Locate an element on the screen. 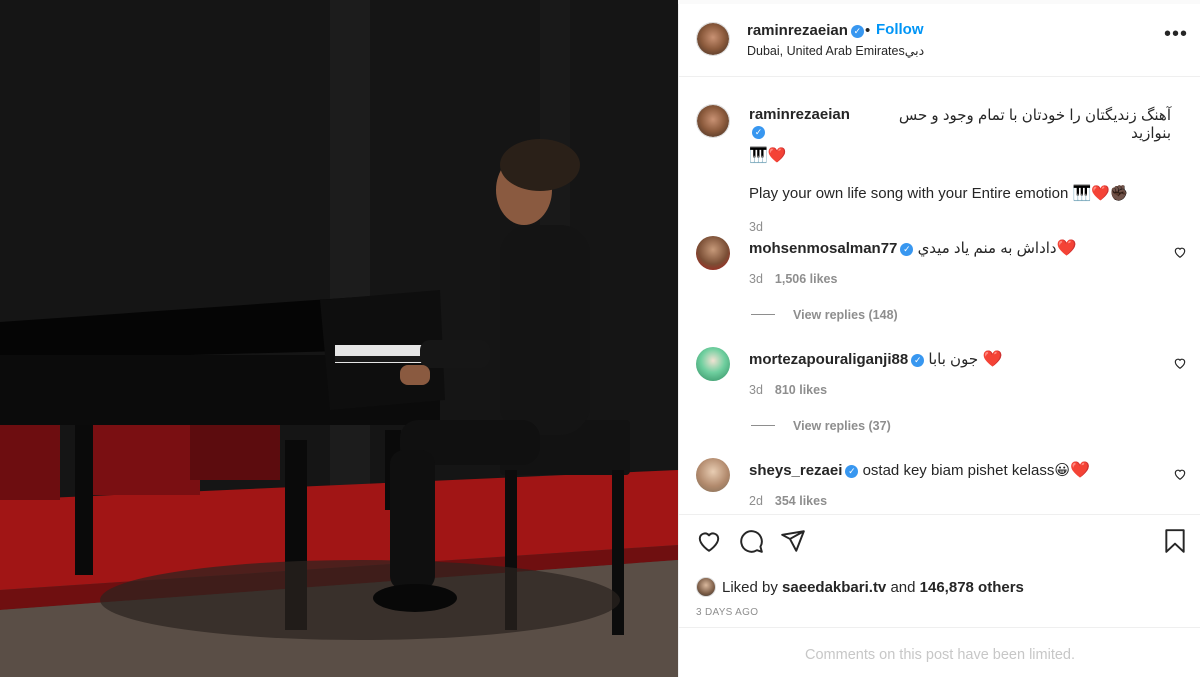 The width and height of the screenshot is (1200, 677). caption-emoji: 🎹❤️ is located at coordinates (768, 155).